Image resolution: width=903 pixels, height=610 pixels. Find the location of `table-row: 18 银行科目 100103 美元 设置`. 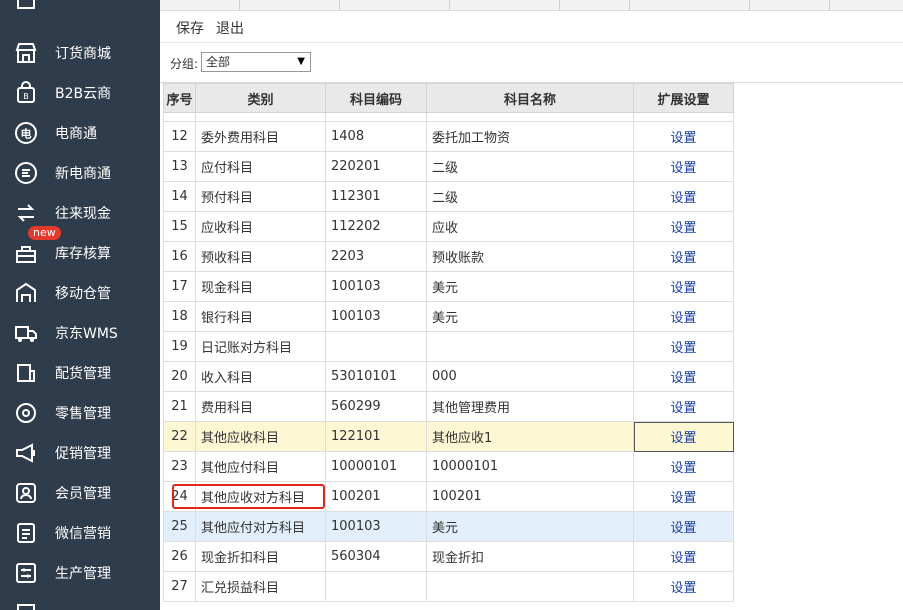

table-row: 18 银行科目 100103 美元 设置 is located at coordinates (448, 316).